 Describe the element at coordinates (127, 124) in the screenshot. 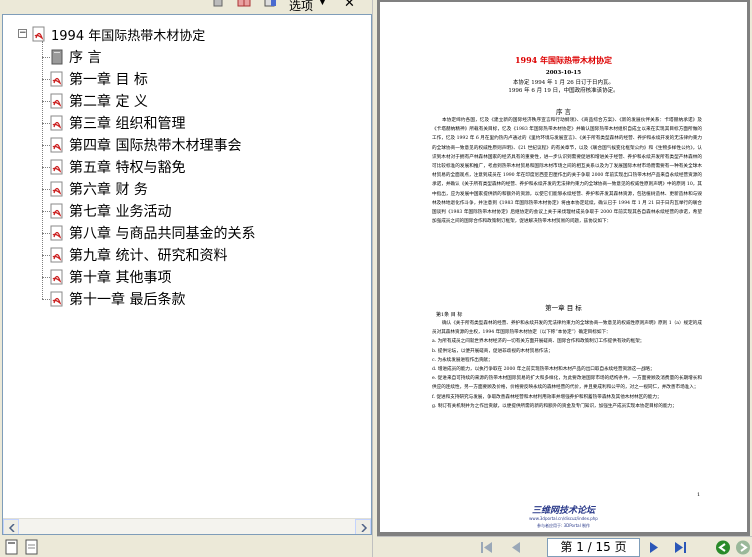

I see `bookmark-item-label: 第三章 组织和管理` at that location.